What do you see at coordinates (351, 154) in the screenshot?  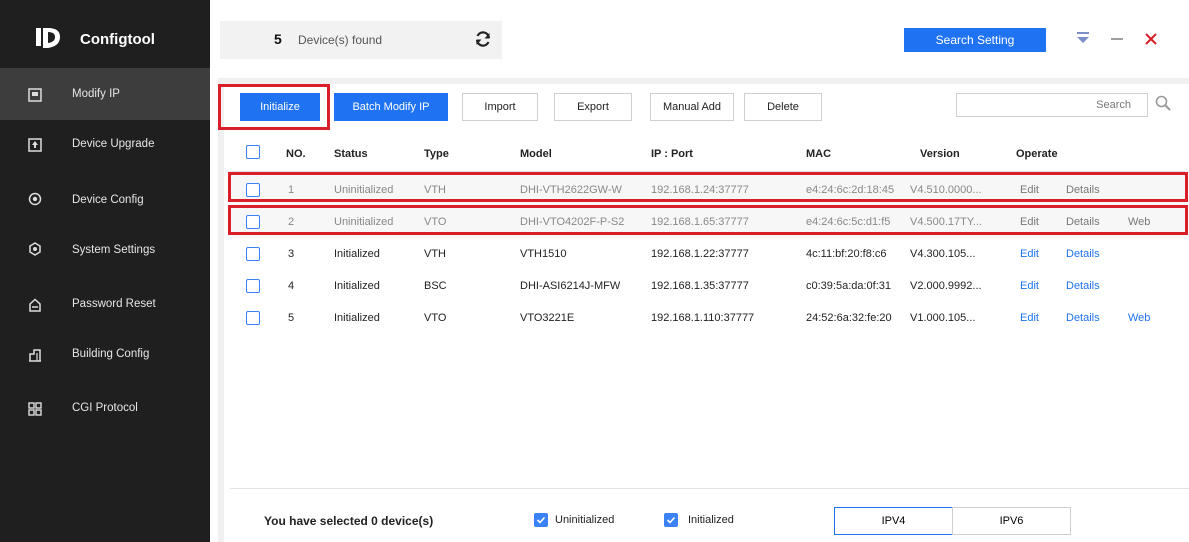 I see `column-header-status: Status` at bounding box center [351, 154].